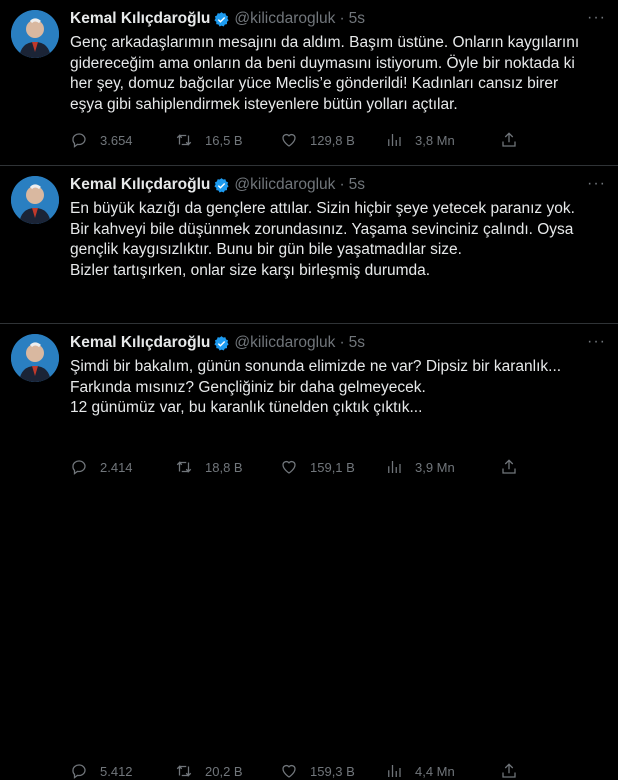  I want to click on like-count: 129,8 B, so click(332, 140).